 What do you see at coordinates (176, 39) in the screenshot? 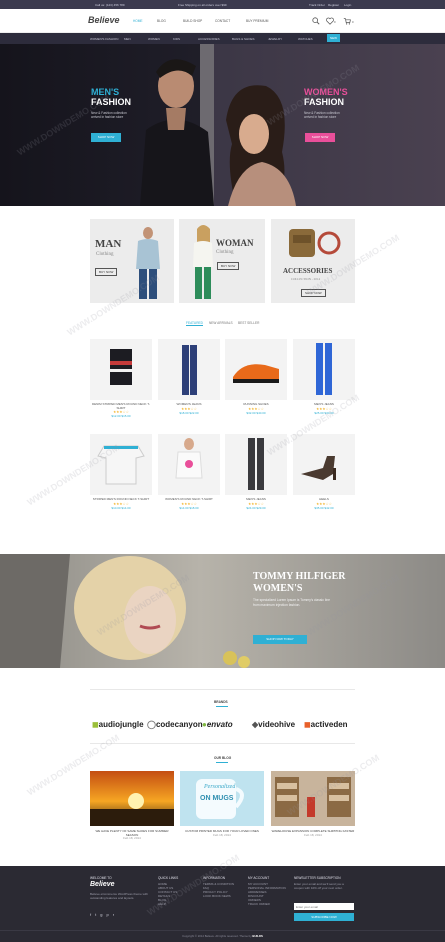
I see `cat-kids: KIDS` at bounding box center [176, 39].